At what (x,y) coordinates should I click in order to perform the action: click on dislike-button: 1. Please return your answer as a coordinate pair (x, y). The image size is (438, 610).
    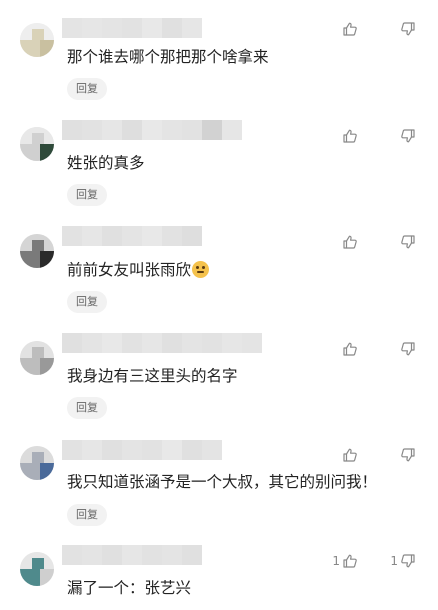
    Looking at the image, I should click on (403, 561).